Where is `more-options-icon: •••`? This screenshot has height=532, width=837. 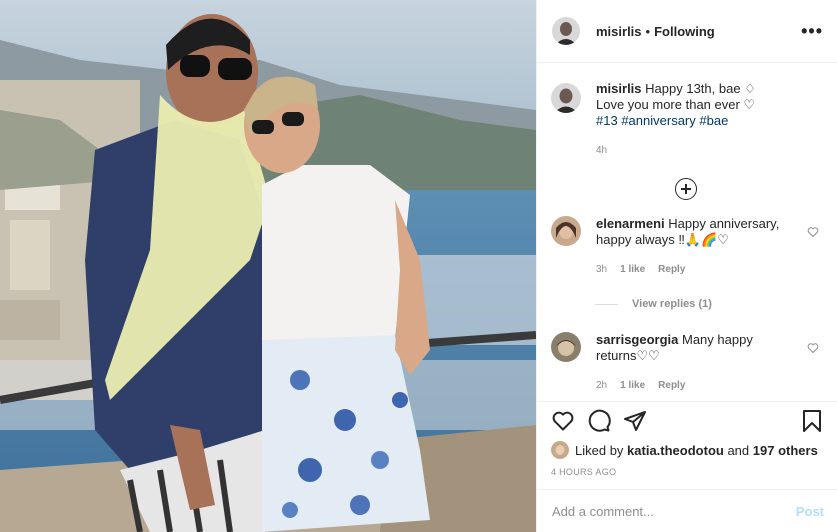
more-options-icon: ••• is located at coordinates (812, 31).